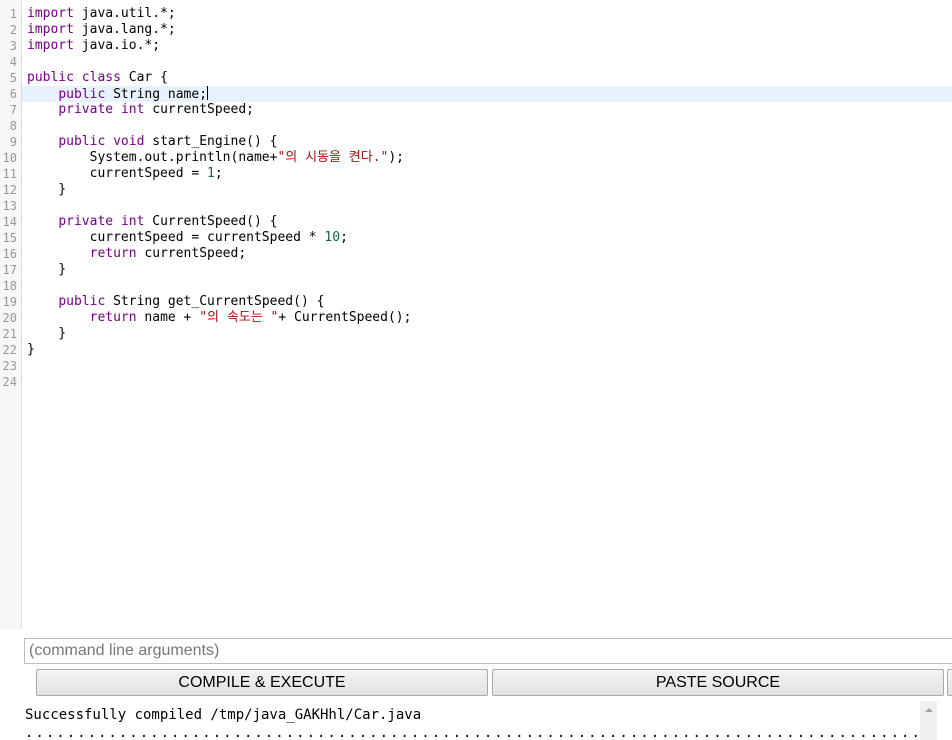  Describe the element at coordinates (124, 29) in the screenshot. I see `code-token: java.lang.*;` at that location.